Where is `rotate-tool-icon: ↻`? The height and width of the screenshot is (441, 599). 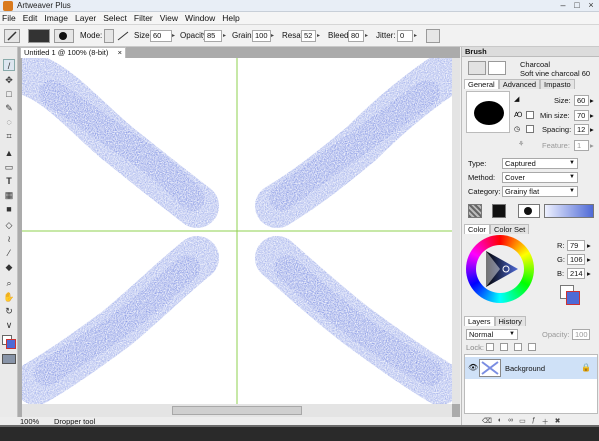 rotate-tool-icon: ↻ is located at coordinates (9, 311).